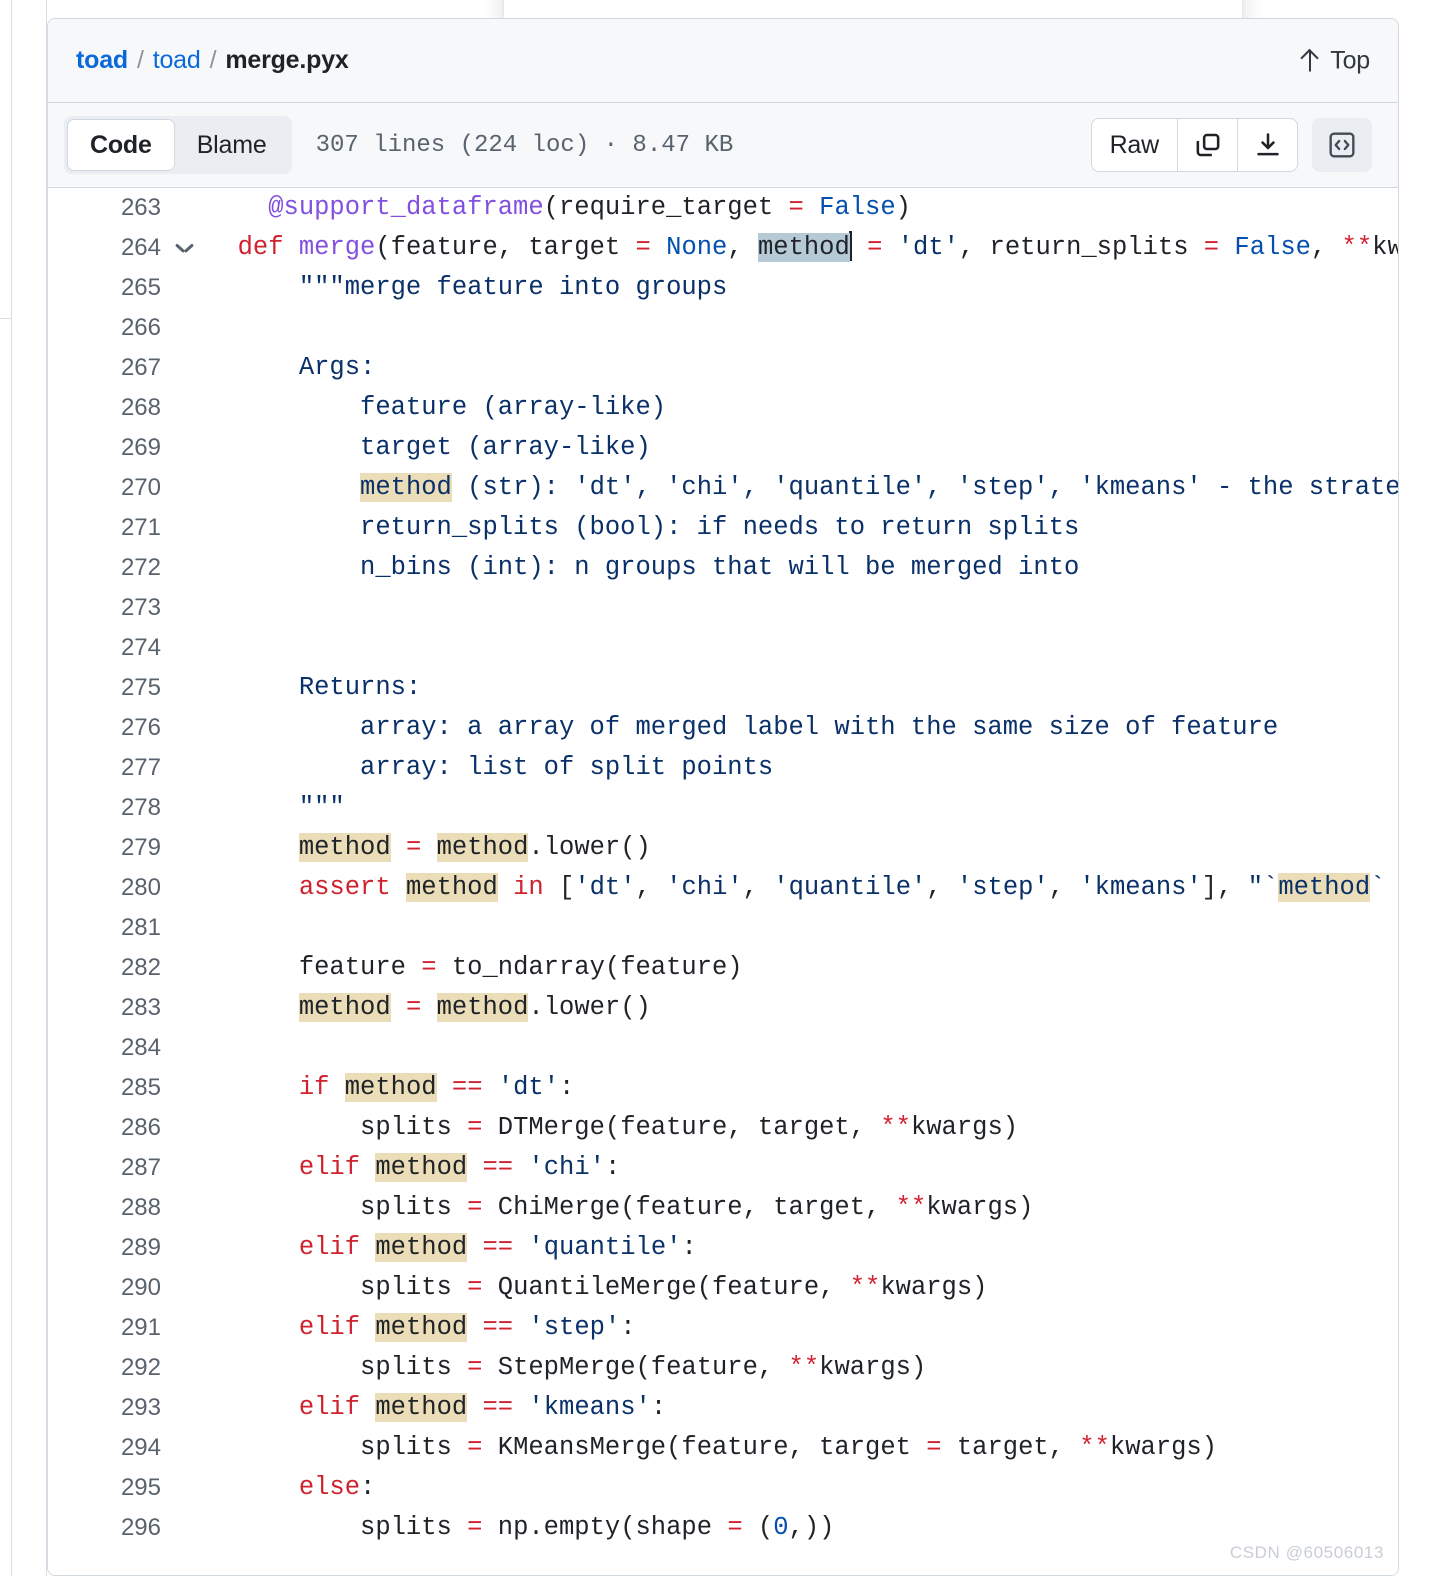 This screenshot has height=1576, width=1444. Describe the element at coordinates (104, 1088) in the screenshot. I see `line-number: 285` at that location.